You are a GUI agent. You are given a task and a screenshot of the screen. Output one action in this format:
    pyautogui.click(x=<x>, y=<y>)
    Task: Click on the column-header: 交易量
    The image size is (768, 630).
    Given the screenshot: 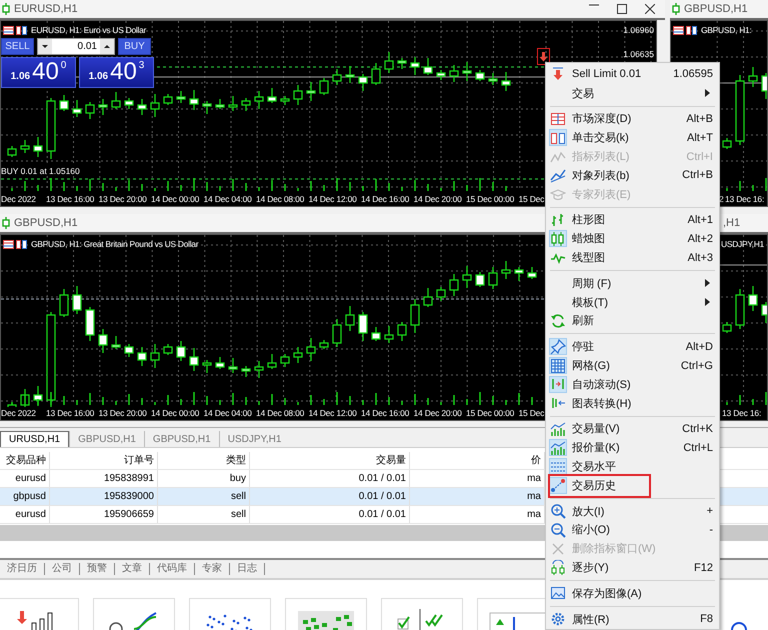 What is the action you would take?
    pyautogui.click(x=330, y=460)
    